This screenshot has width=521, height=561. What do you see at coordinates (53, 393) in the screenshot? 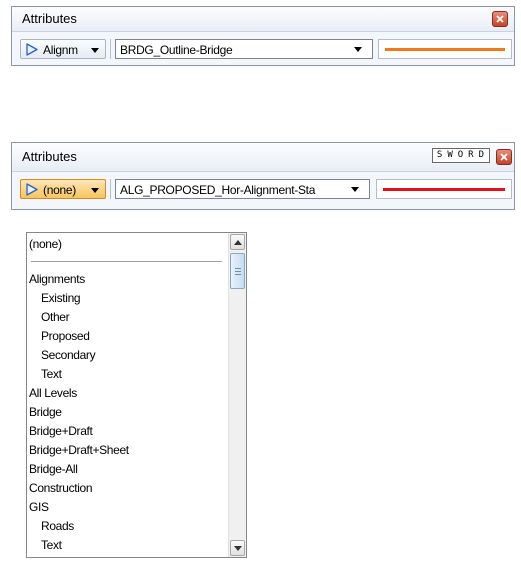
I see `dropdown-item: All Levels` at bounding box center [53, 393].